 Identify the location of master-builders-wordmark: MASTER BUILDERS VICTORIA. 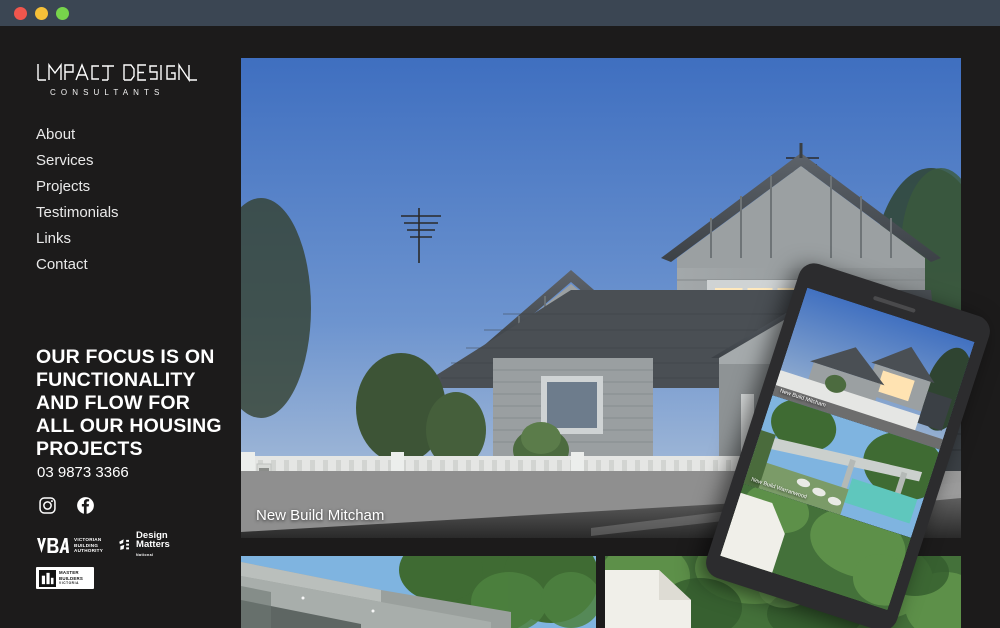
(71, 577).